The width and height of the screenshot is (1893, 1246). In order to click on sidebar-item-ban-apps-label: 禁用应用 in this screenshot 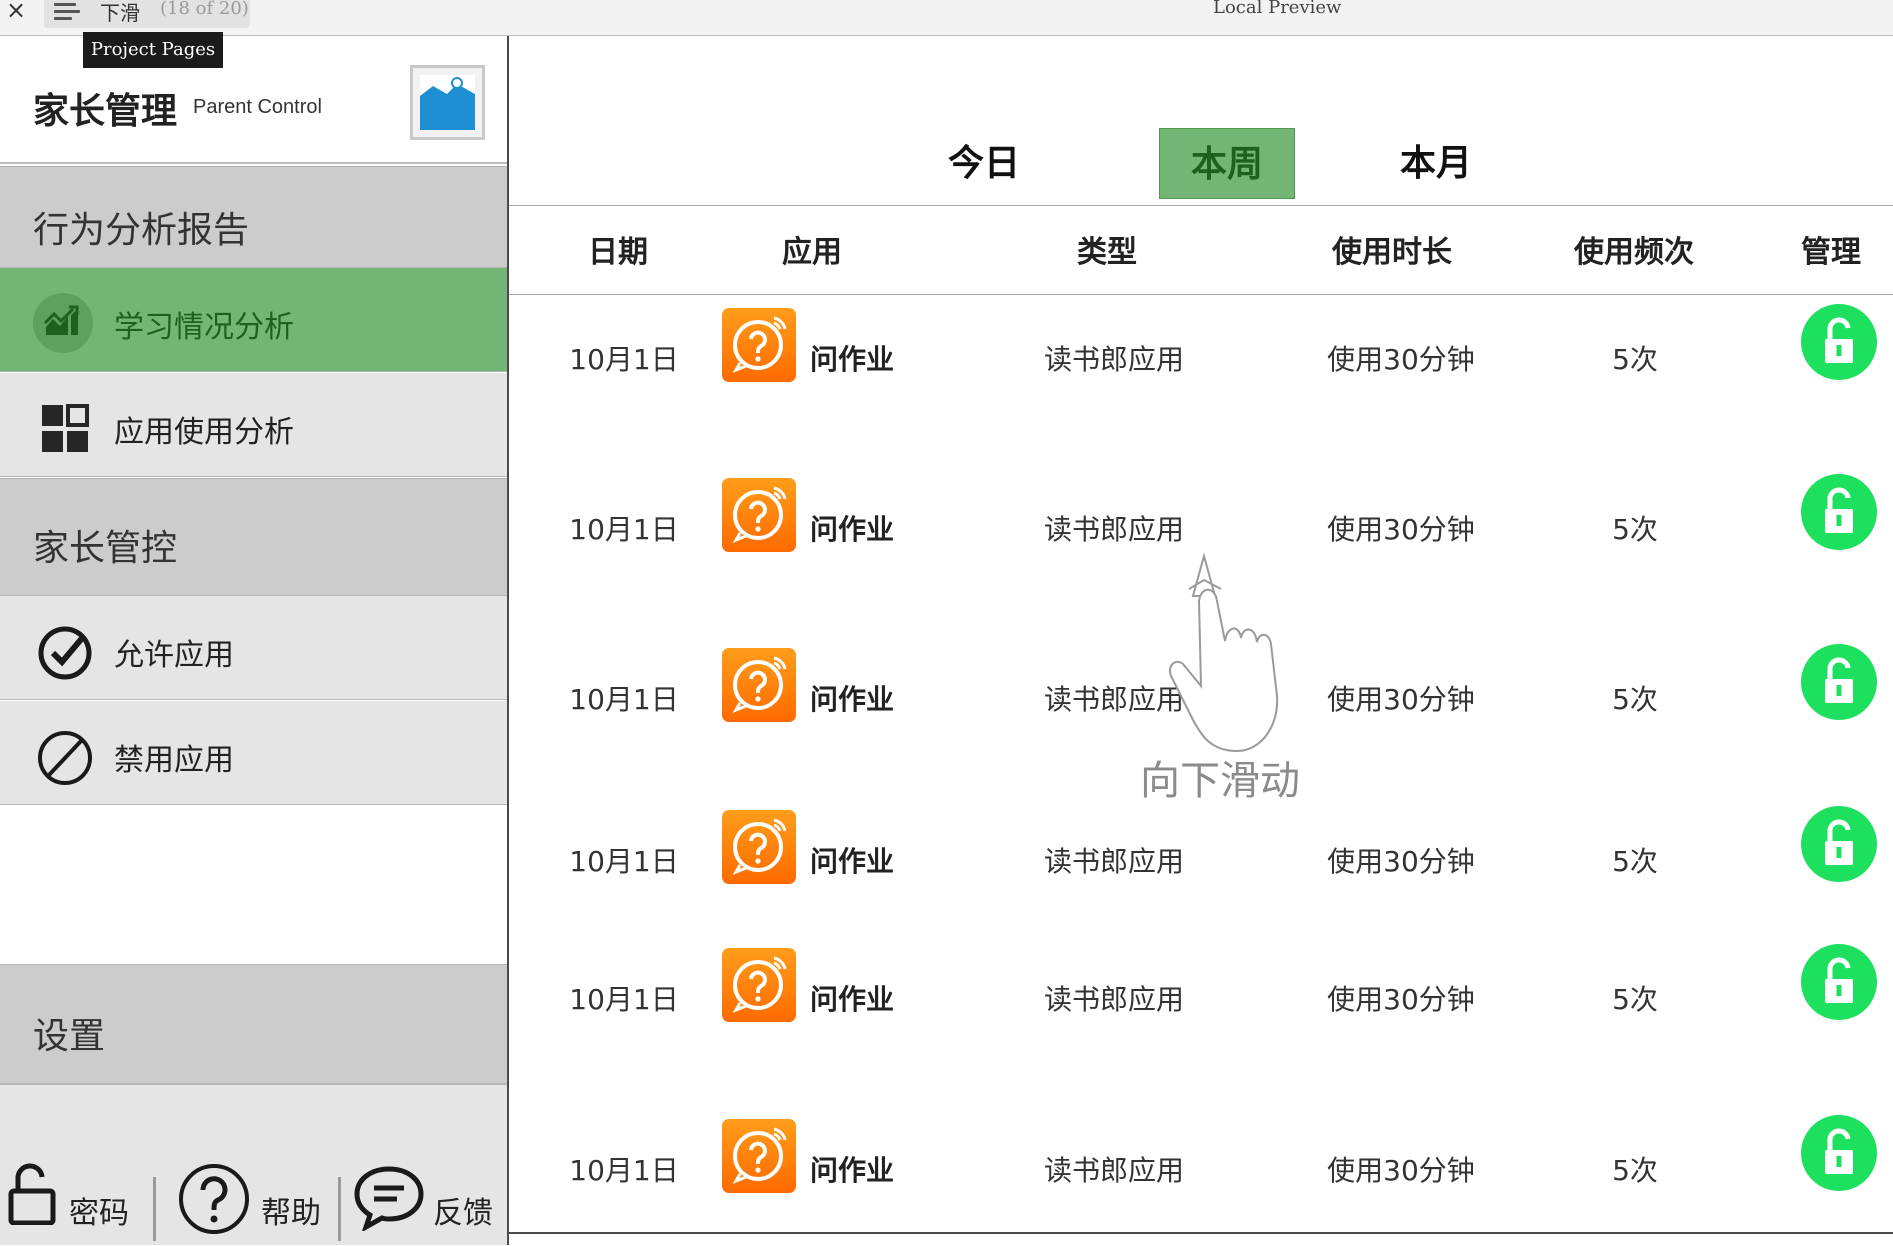, I will do `click(174, 760)`.